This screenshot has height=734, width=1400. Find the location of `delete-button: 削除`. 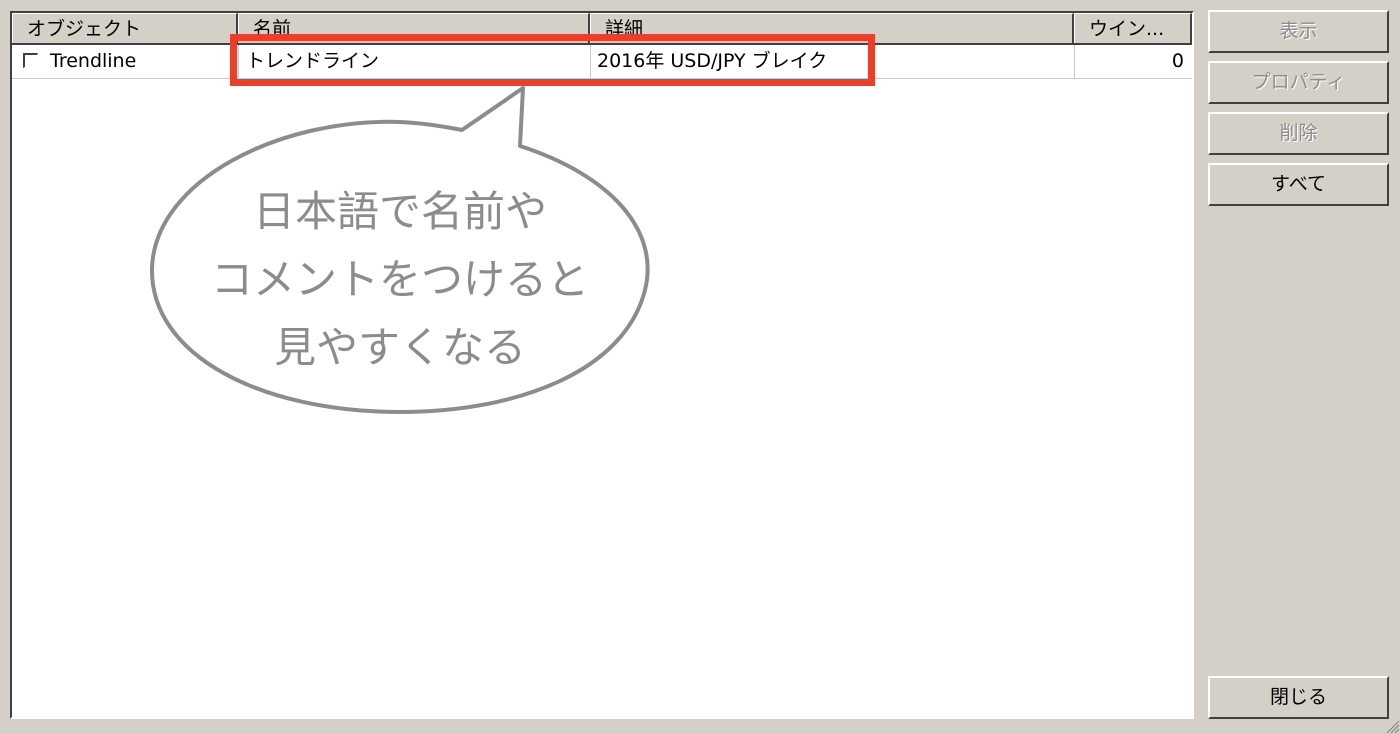

delete-button: 削除 is located at coordinates (1298, 133).